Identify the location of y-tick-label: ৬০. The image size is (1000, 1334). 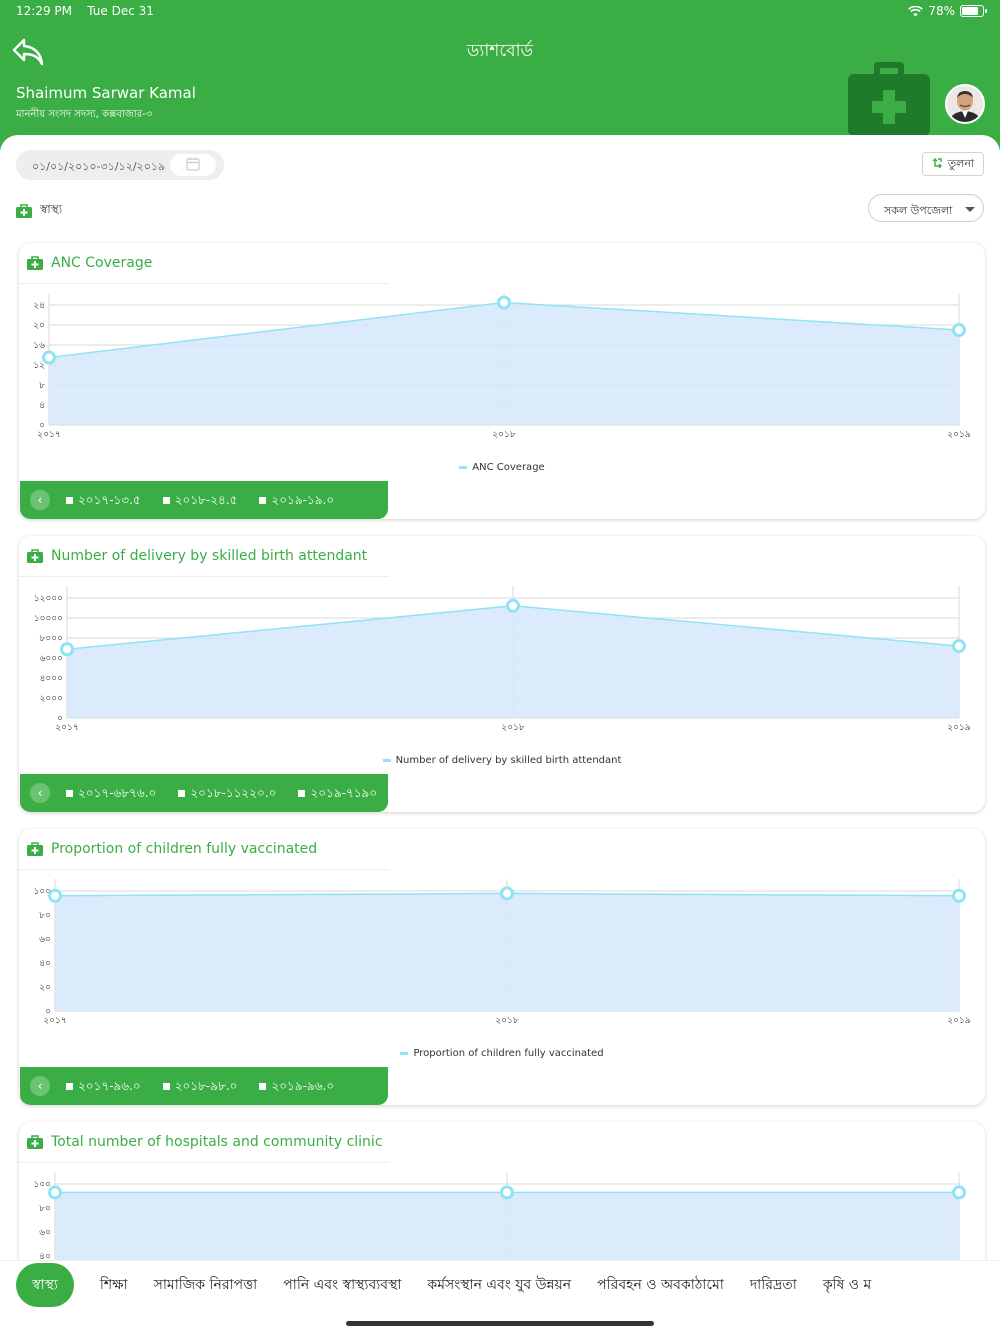
(45, 1233).